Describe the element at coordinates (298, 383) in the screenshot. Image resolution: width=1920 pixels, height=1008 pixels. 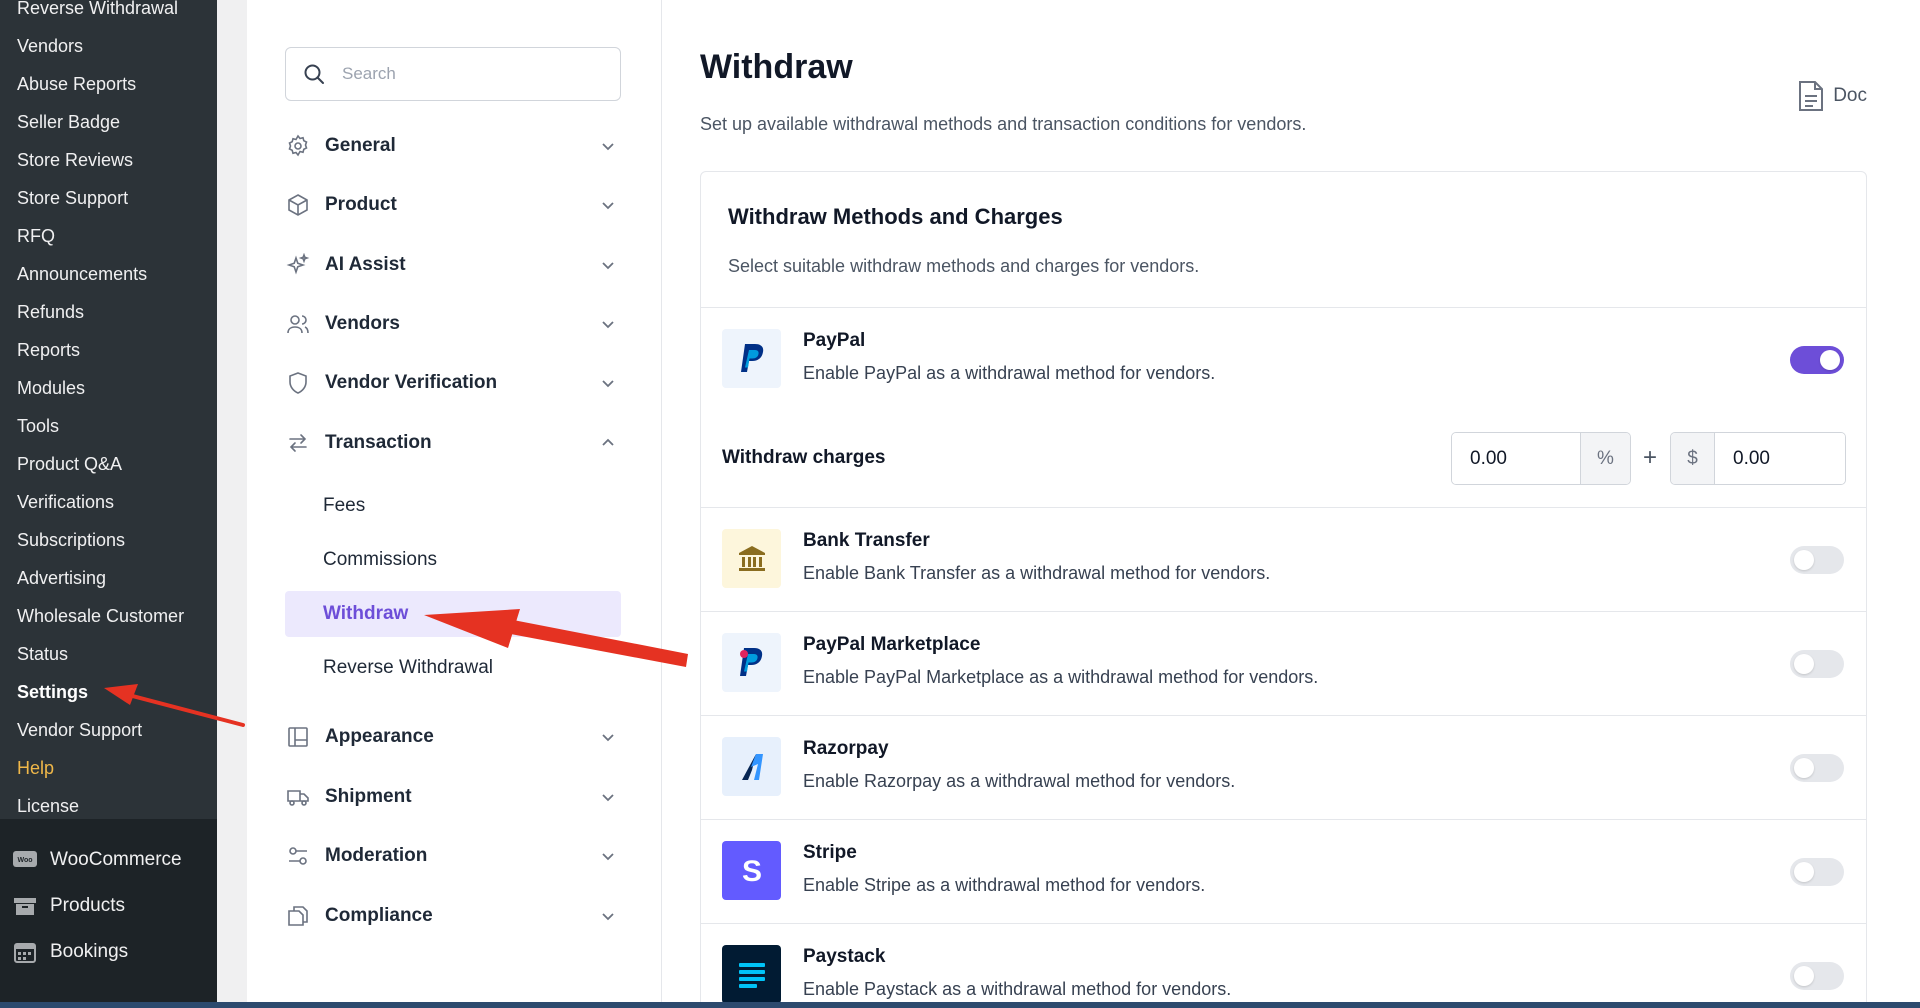
I see `shield-icon` at that location.